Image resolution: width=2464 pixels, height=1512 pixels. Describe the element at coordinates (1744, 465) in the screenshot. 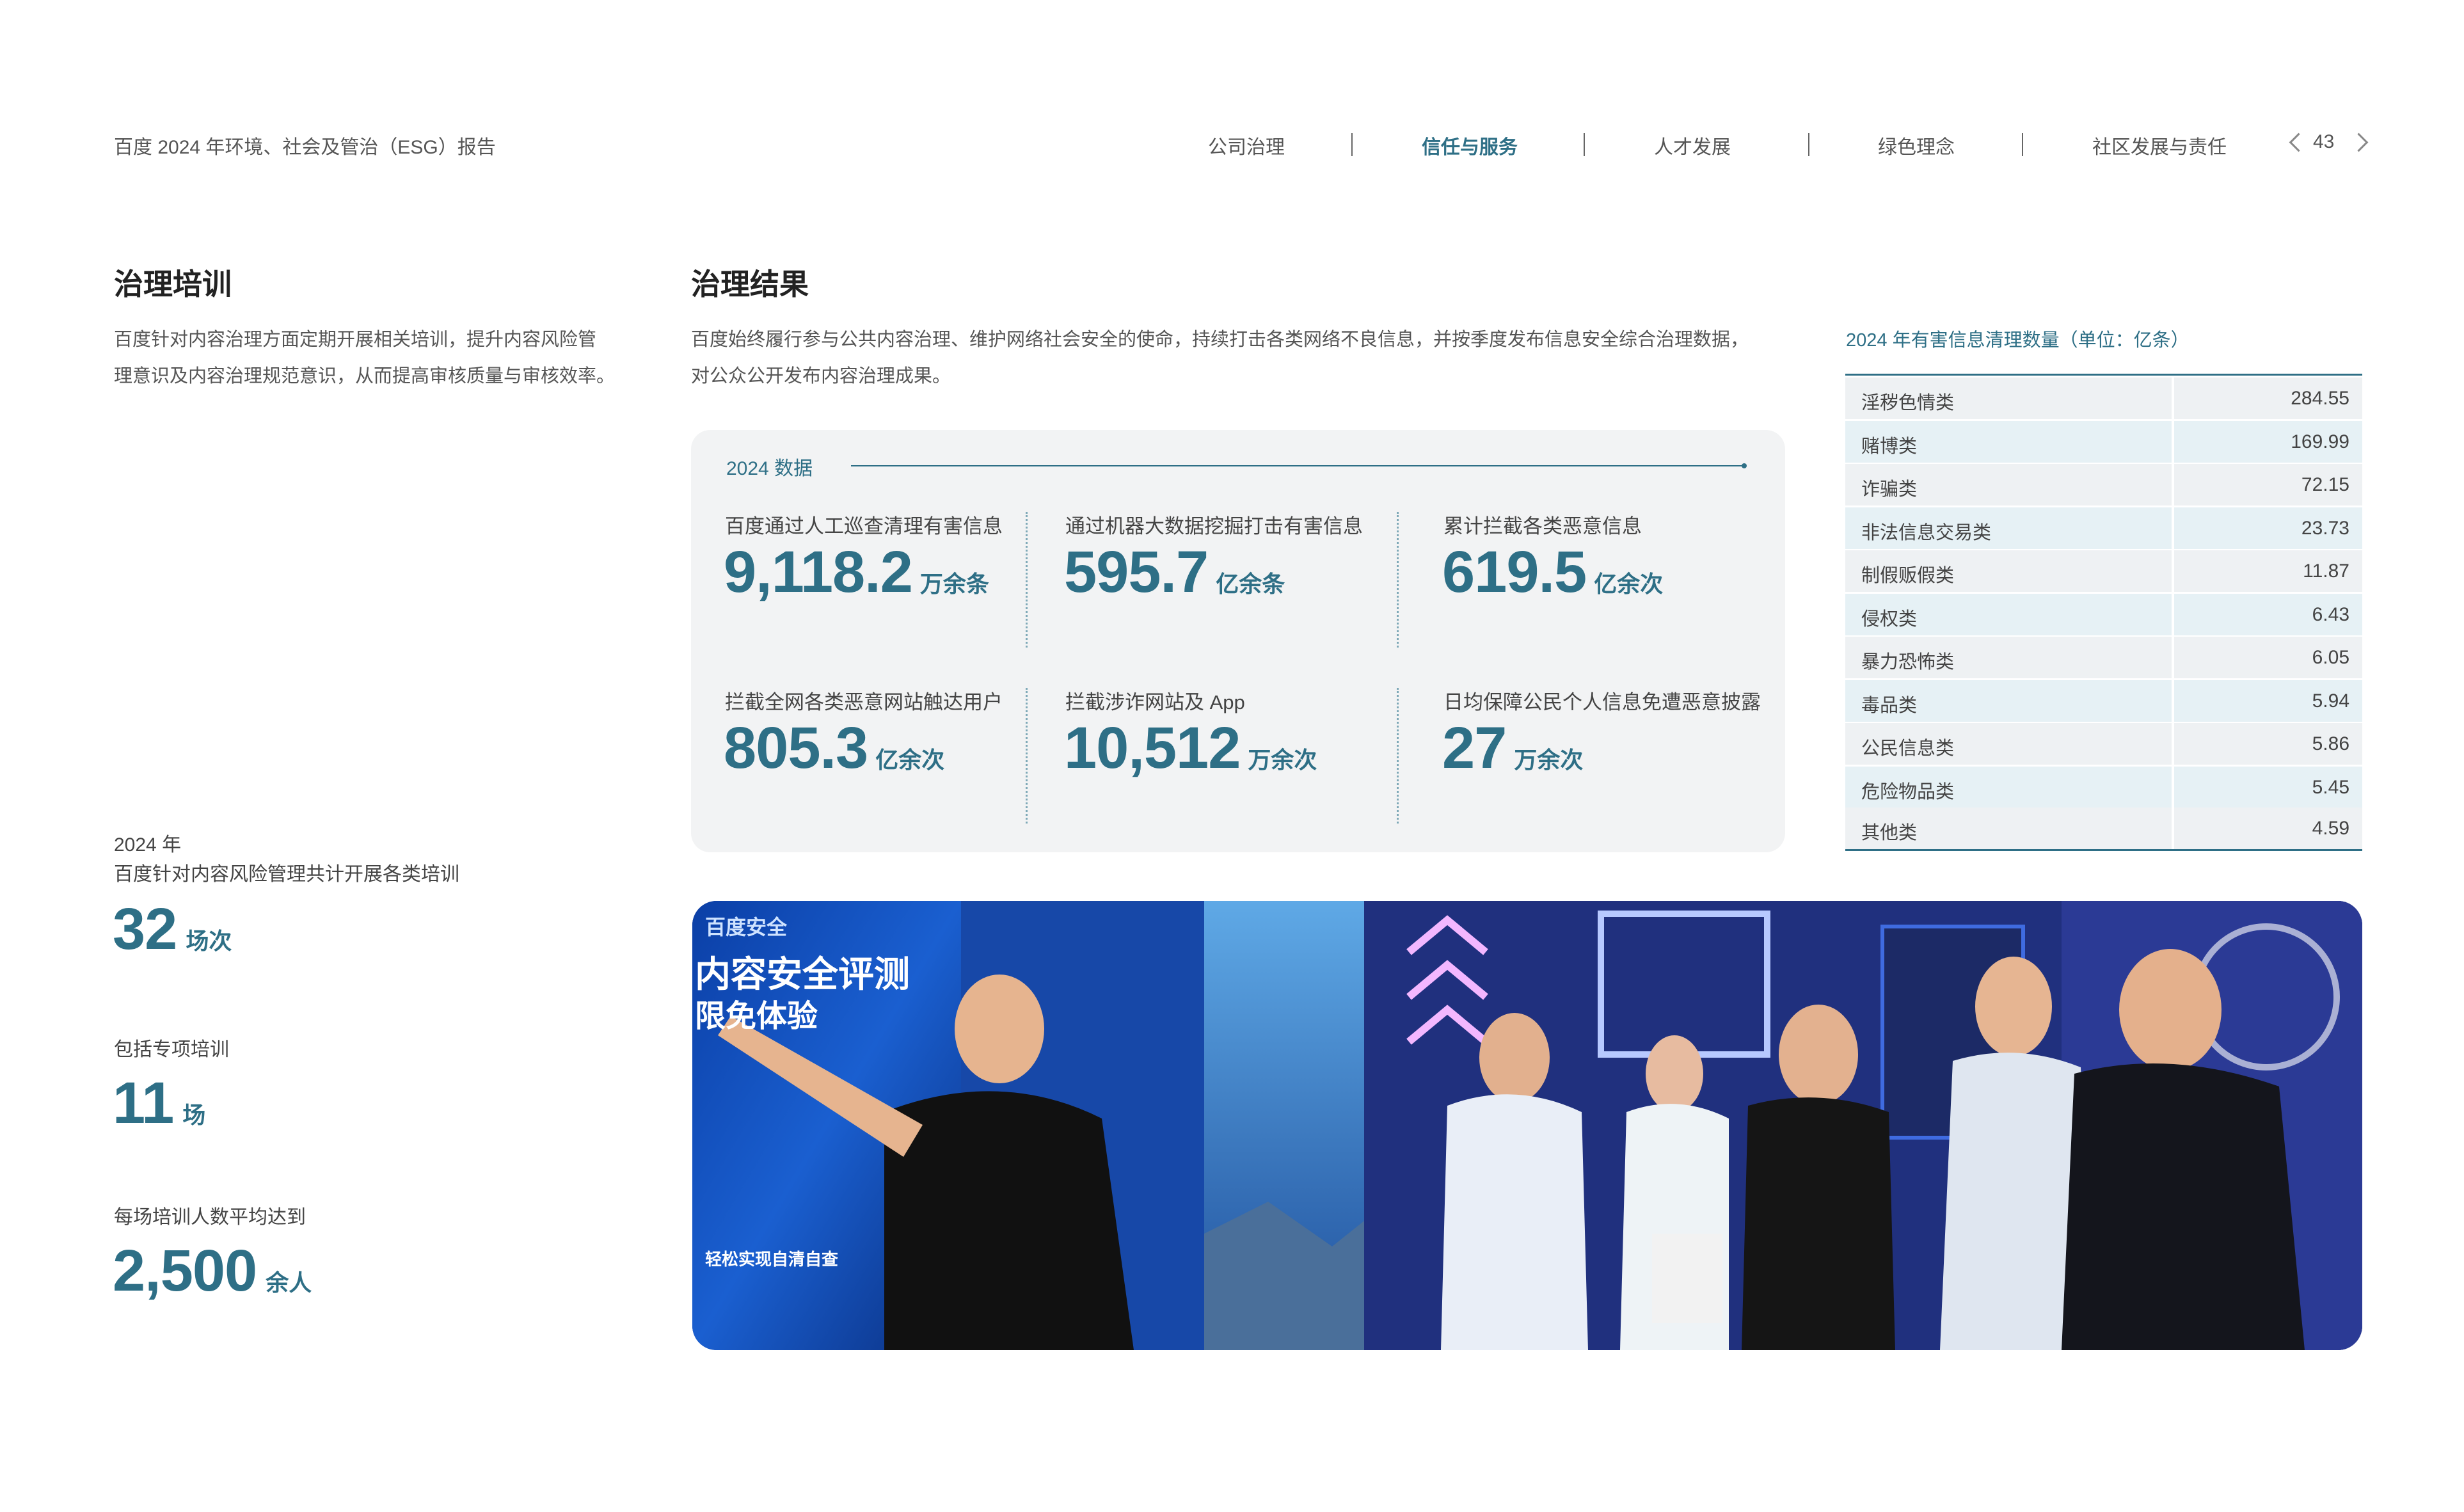

I see `data-box-rule-dot` at that location.